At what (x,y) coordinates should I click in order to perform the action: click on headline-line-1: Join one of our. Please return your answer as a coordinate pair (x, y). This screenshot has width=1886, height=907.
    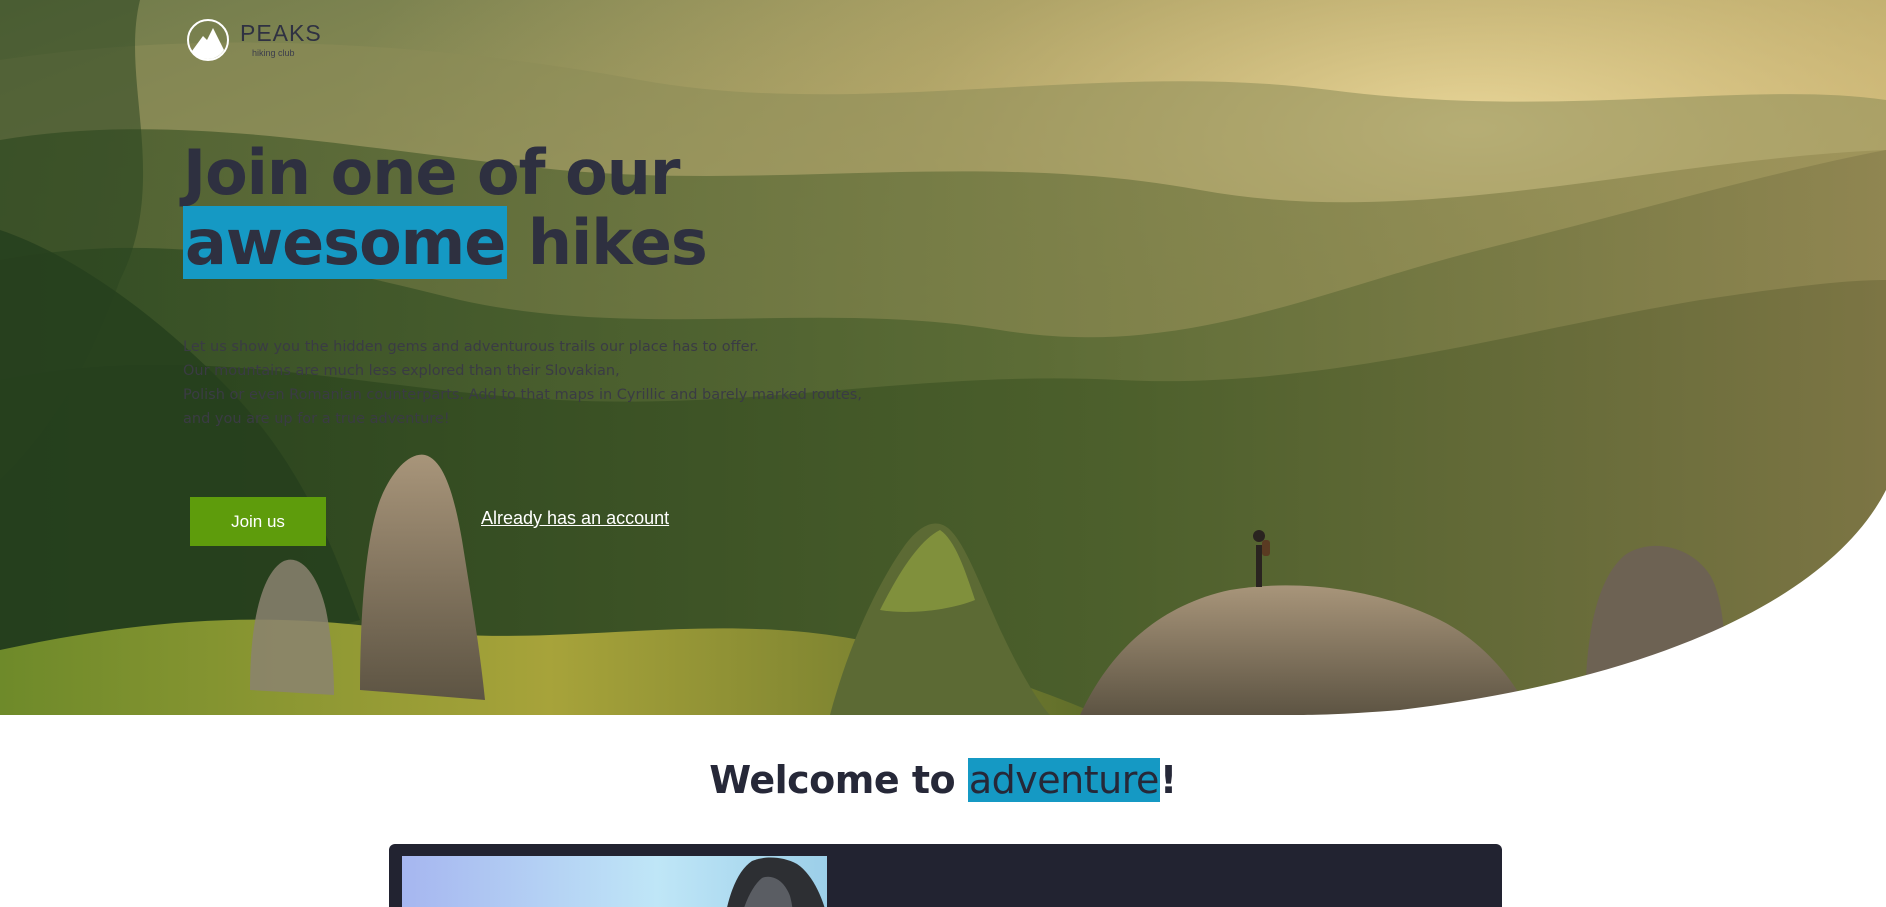
    Looking at the image, I should click on (431, 172).